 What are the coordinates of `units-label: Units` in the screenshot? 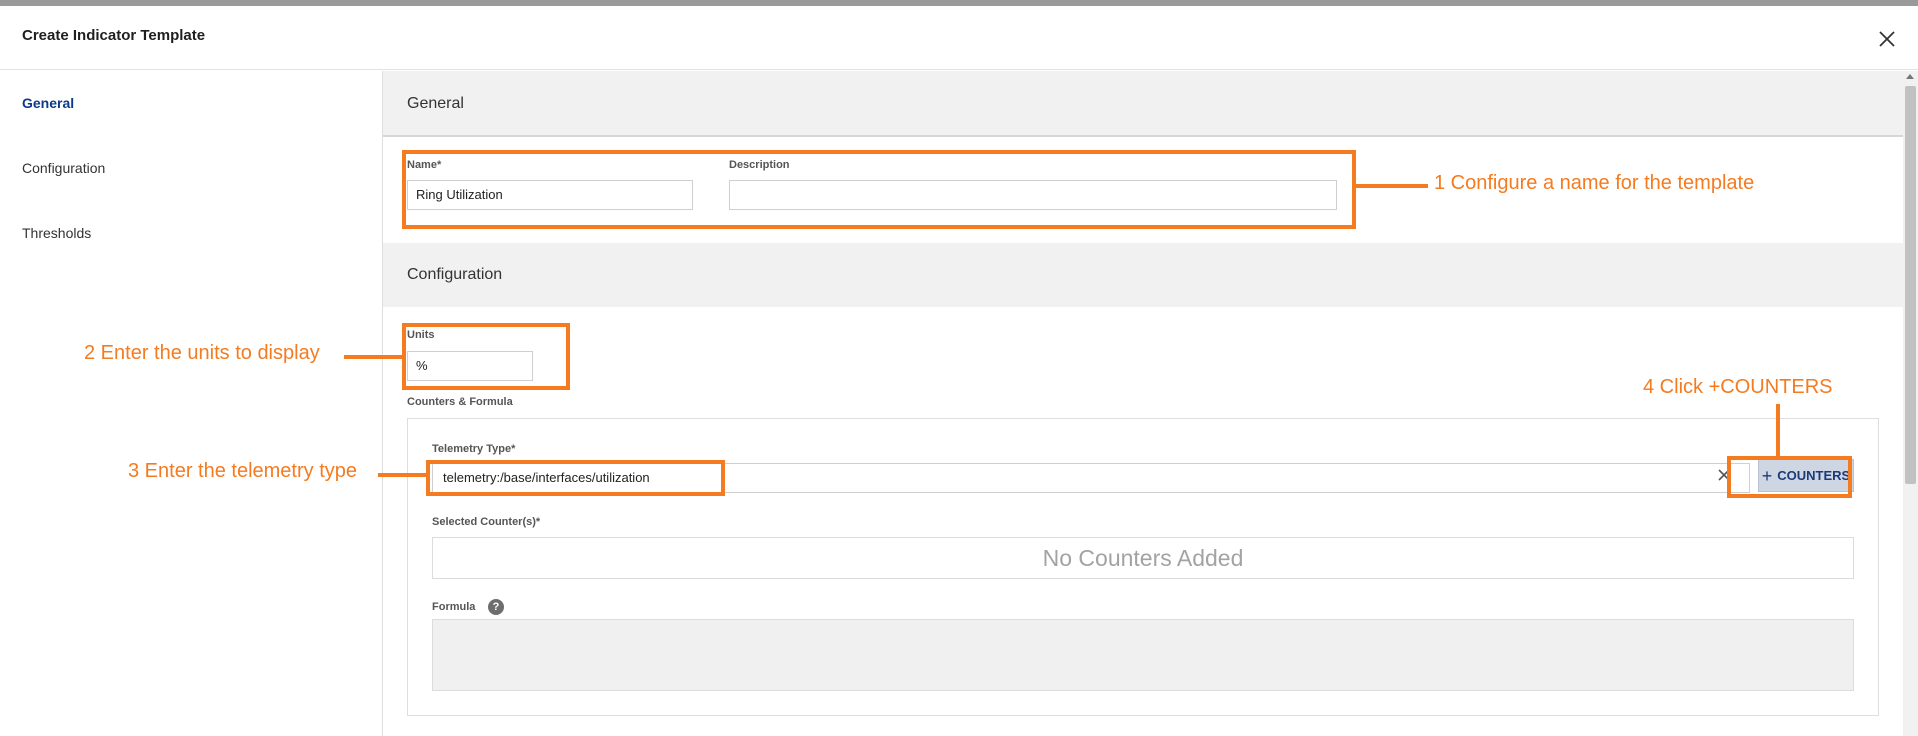 It's located at (421, 335).